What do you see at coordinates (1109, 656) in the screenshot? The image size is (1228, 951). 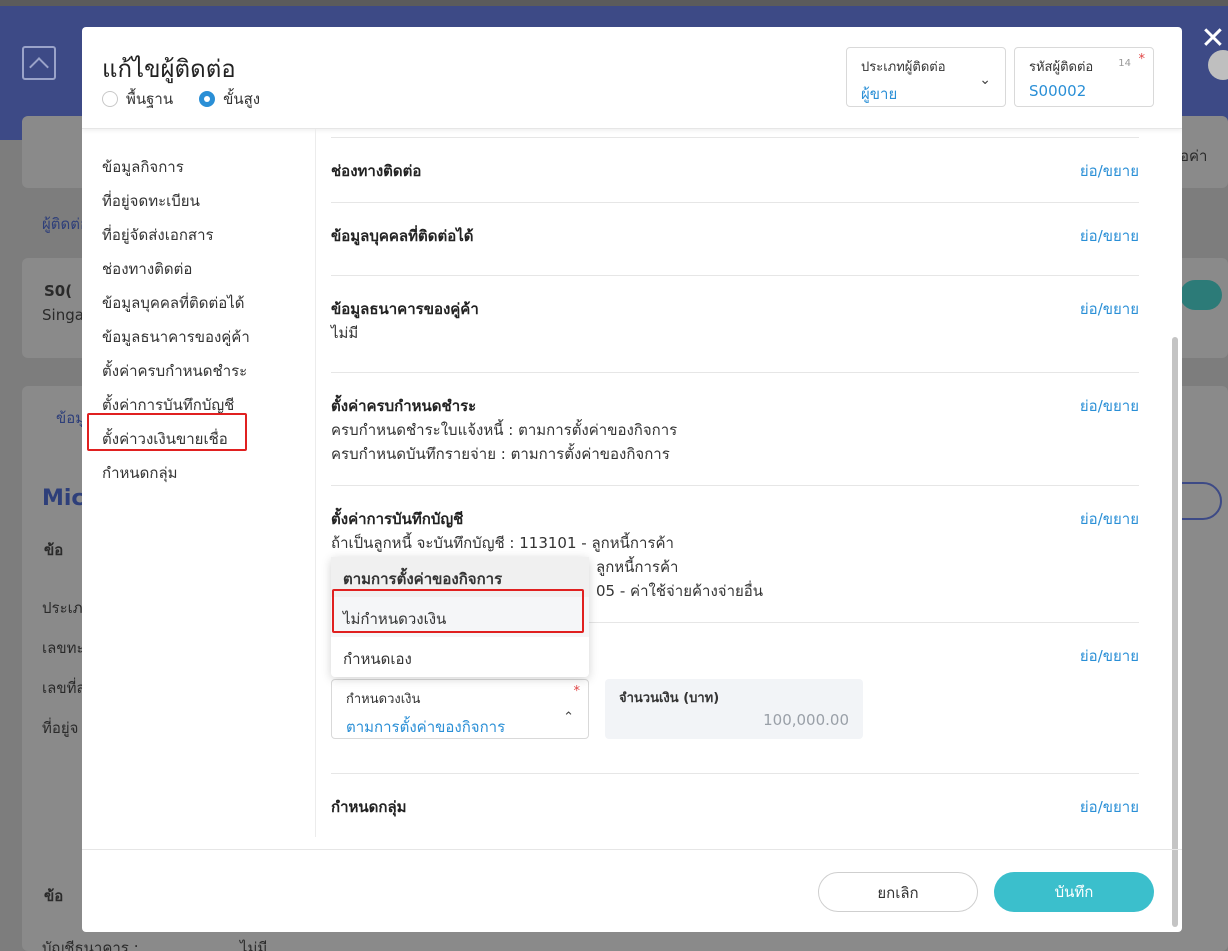 I see `toggle-credit-limit: ย่อ/ขยาย` at bounding box center [1109, 656].